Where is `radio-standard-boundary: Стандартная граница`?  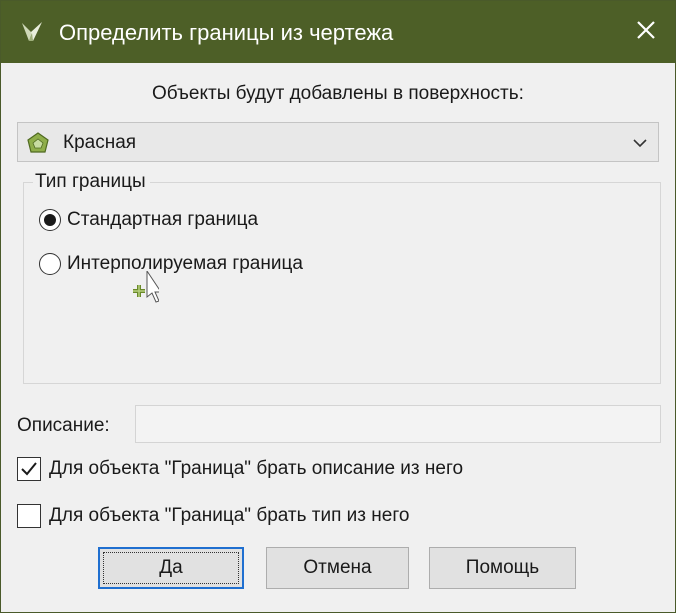
radio-standard-boundary: Стандартная граница is located at coordinates (148, 220).